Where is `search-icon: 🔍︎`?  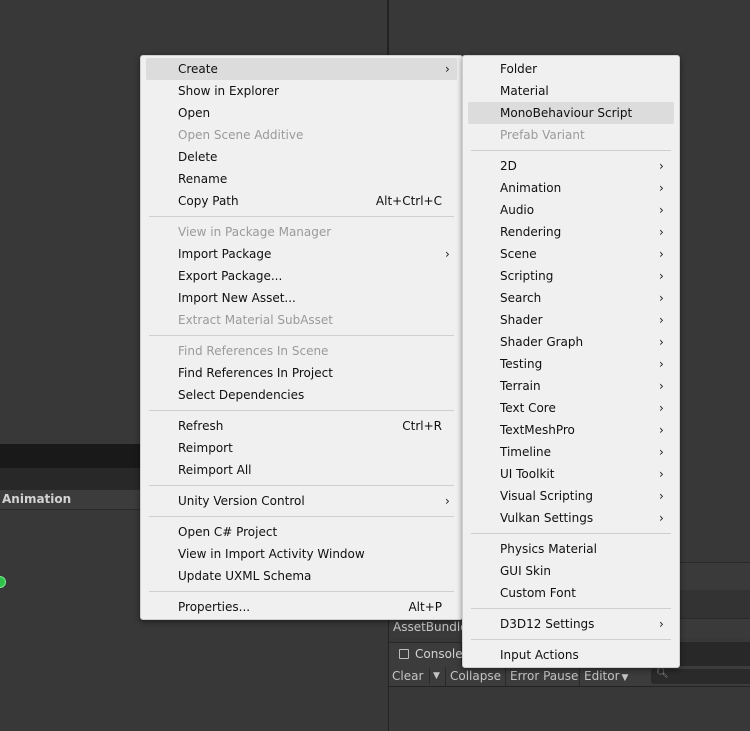
search-icon: 🔍︎ is located at coordinates (662, 673).